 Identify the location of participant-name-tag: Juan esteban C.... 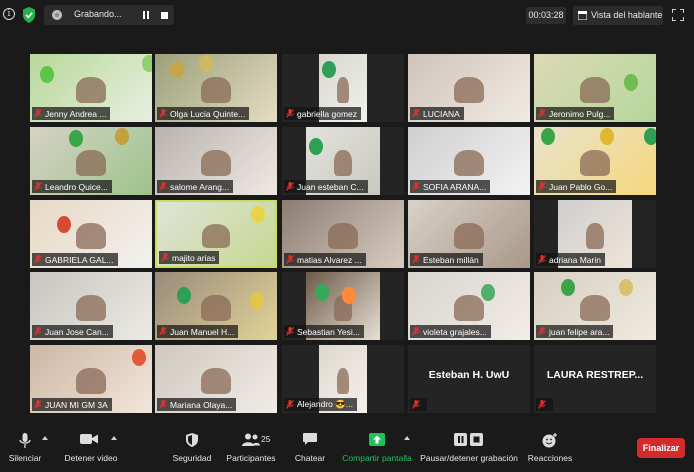
(326, 186).